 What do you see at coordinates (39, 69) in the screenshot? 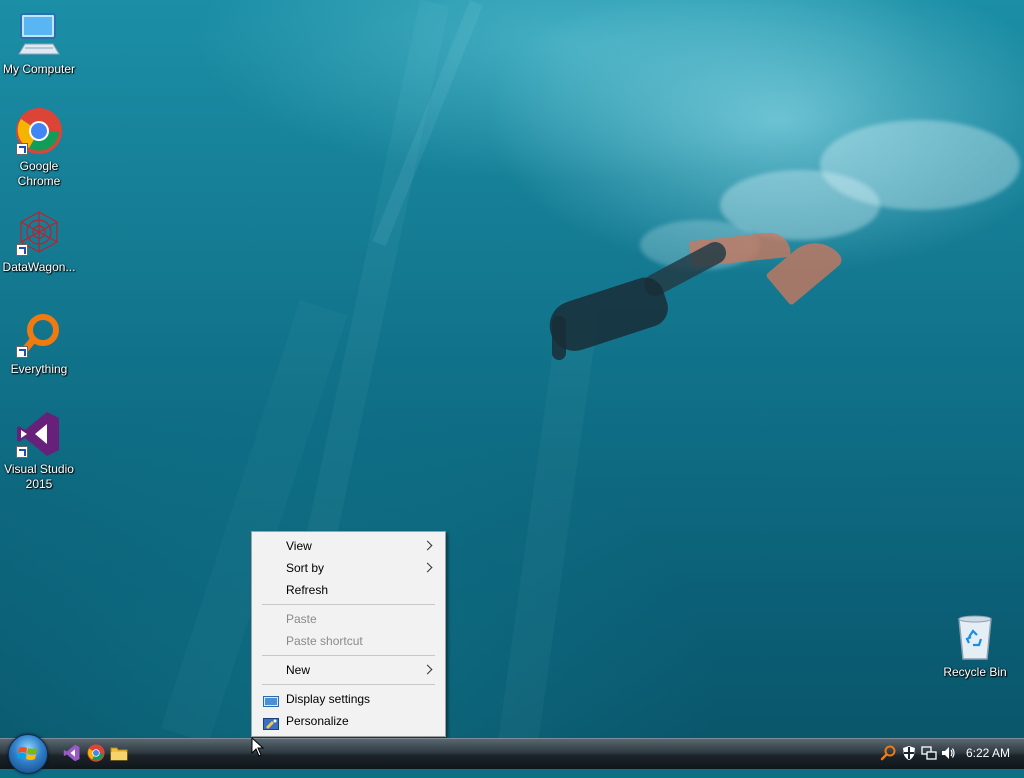
I see `desktop-icon-label: My Computer` at bounding box center [39, 69].